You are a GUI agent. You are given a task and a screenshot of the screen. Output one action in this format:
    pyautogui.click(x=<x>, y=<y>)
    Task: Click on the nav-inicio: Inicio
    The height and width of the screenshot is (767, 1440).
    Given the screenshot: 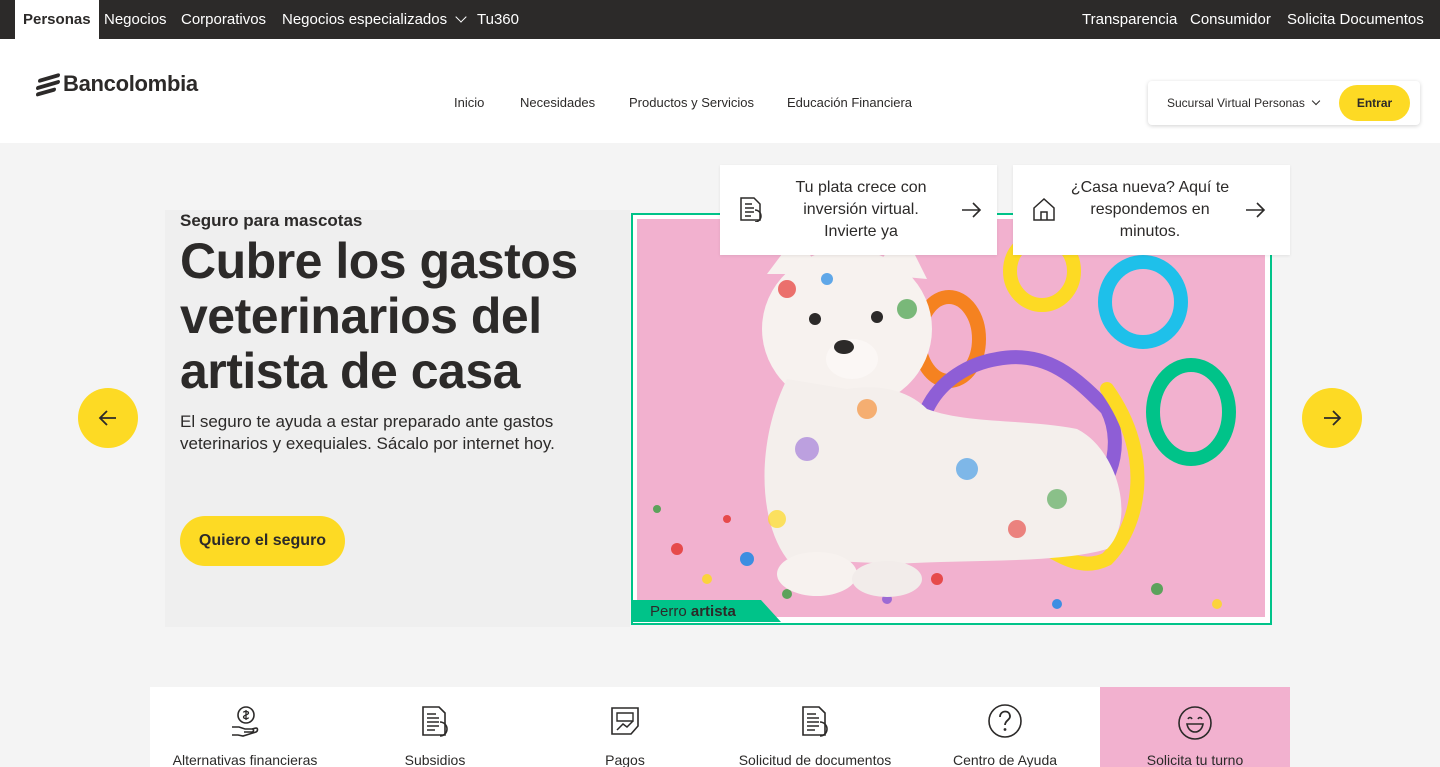 What is the action you would take?
    pyautogui.click(x=469, y=102)
    